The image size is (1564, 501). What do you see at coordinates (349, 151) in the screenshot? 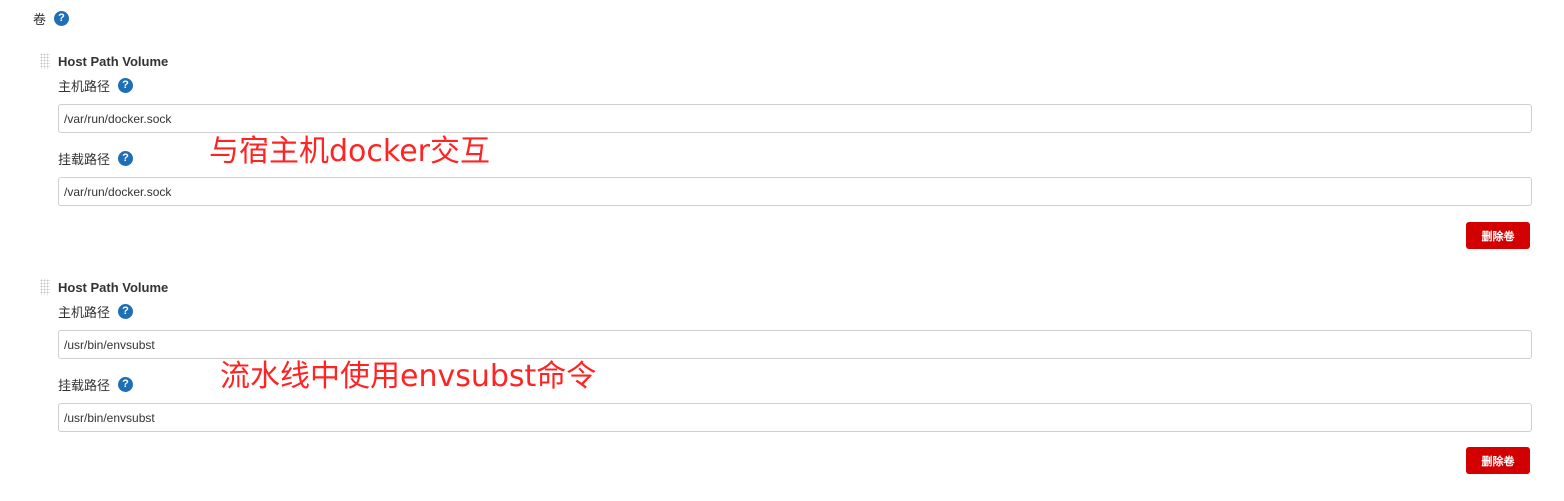
I see `annotation-docker-interaction: 与宿主机docker交互` at bounding box center [349, 151].